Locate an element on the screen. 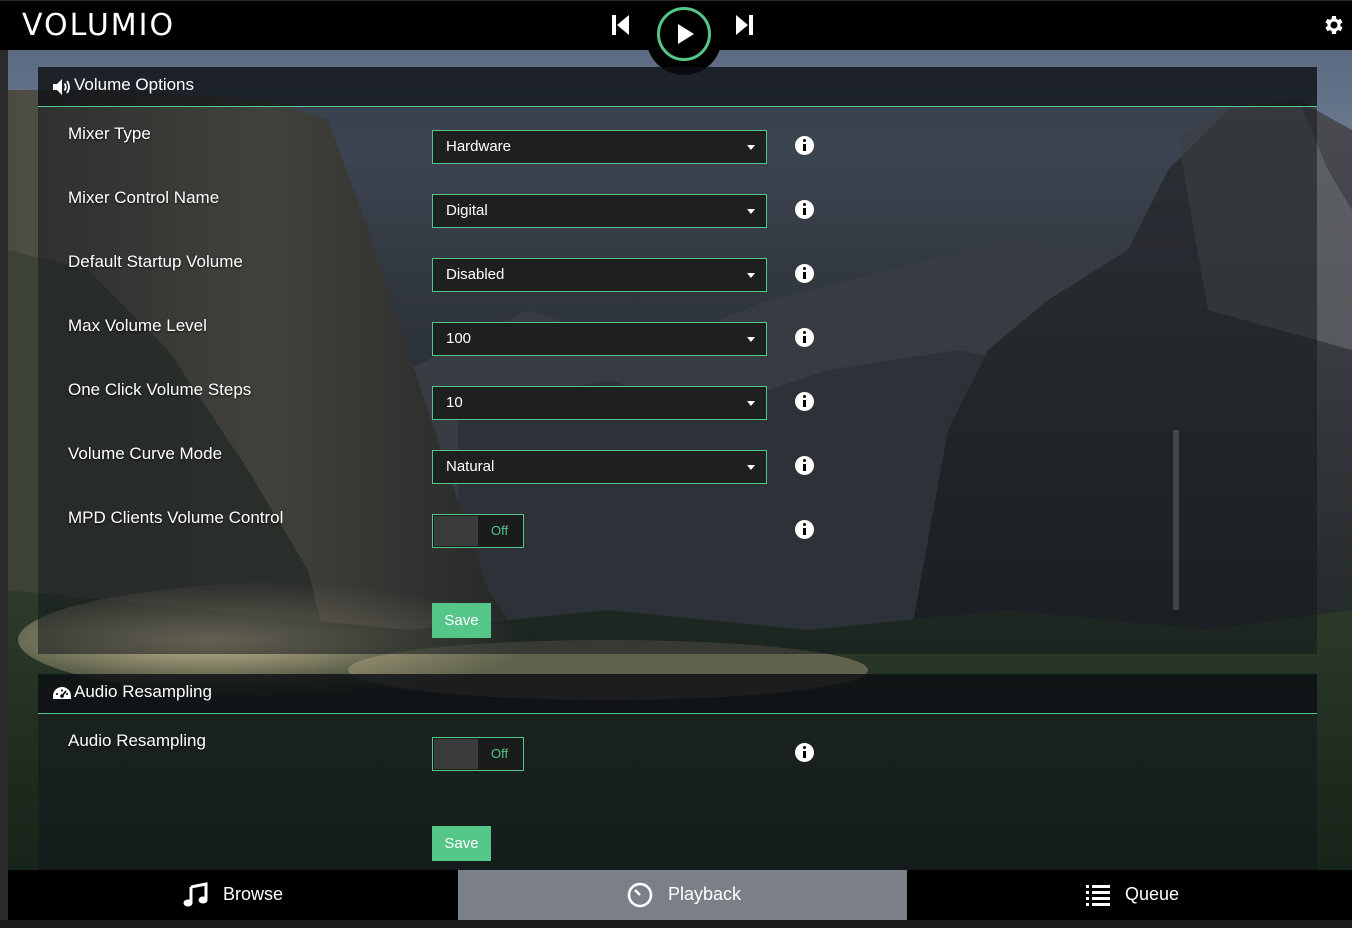 Image resolution: width=1352 pixels, height=928 pixels. nav-queue: Queue is located at coordinates (1129, 895).